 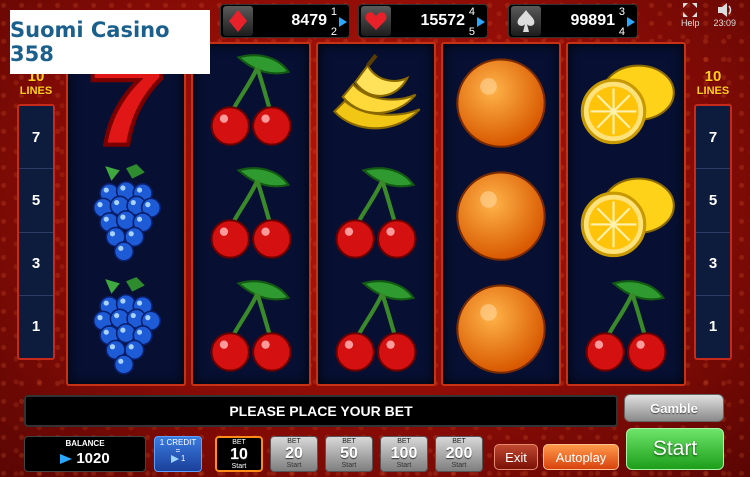 I want to click on help-label: Help, so click(x=690, y=23).